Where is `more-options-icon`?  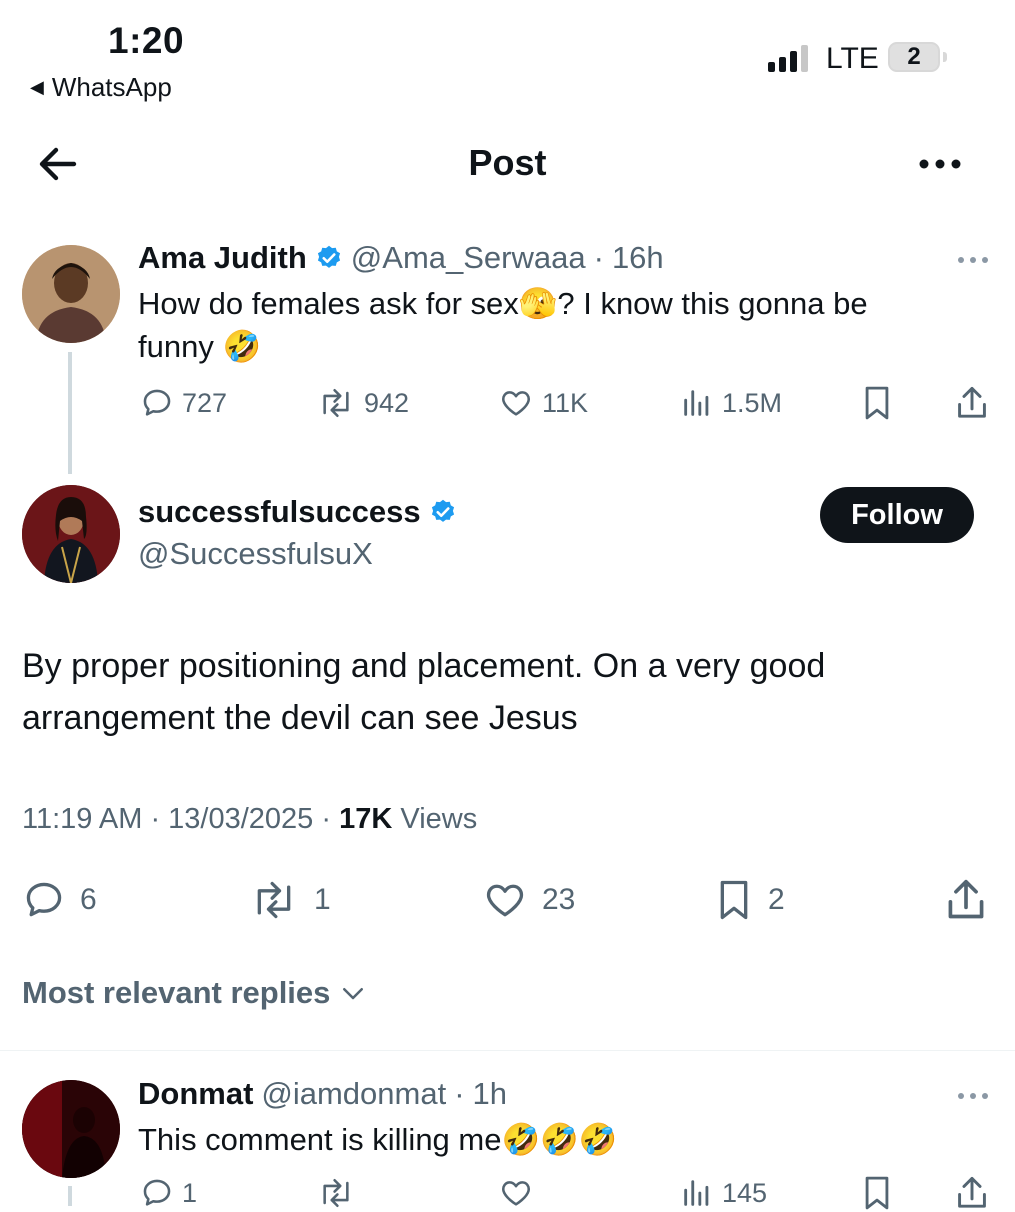
more-options-icon is located at coordinates (940, 164).